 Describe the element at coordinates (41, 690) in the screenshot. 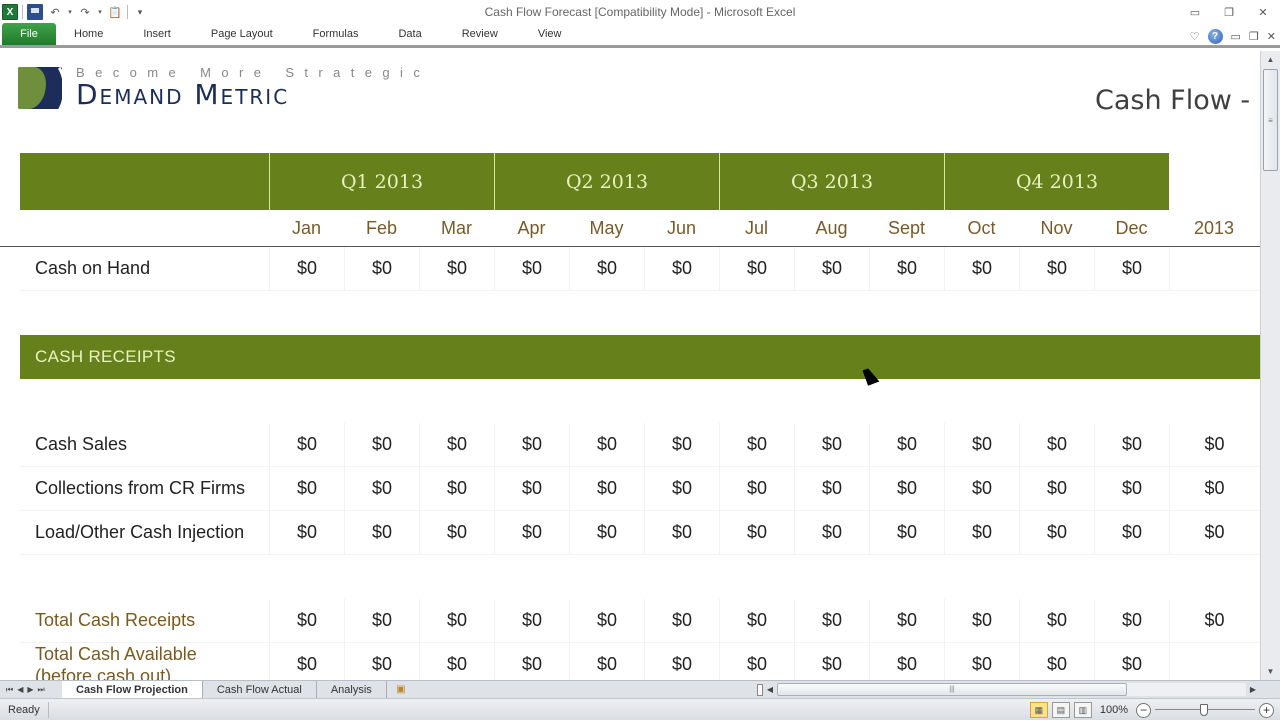

I see `last-sheet-icon: ⏭` at that location.